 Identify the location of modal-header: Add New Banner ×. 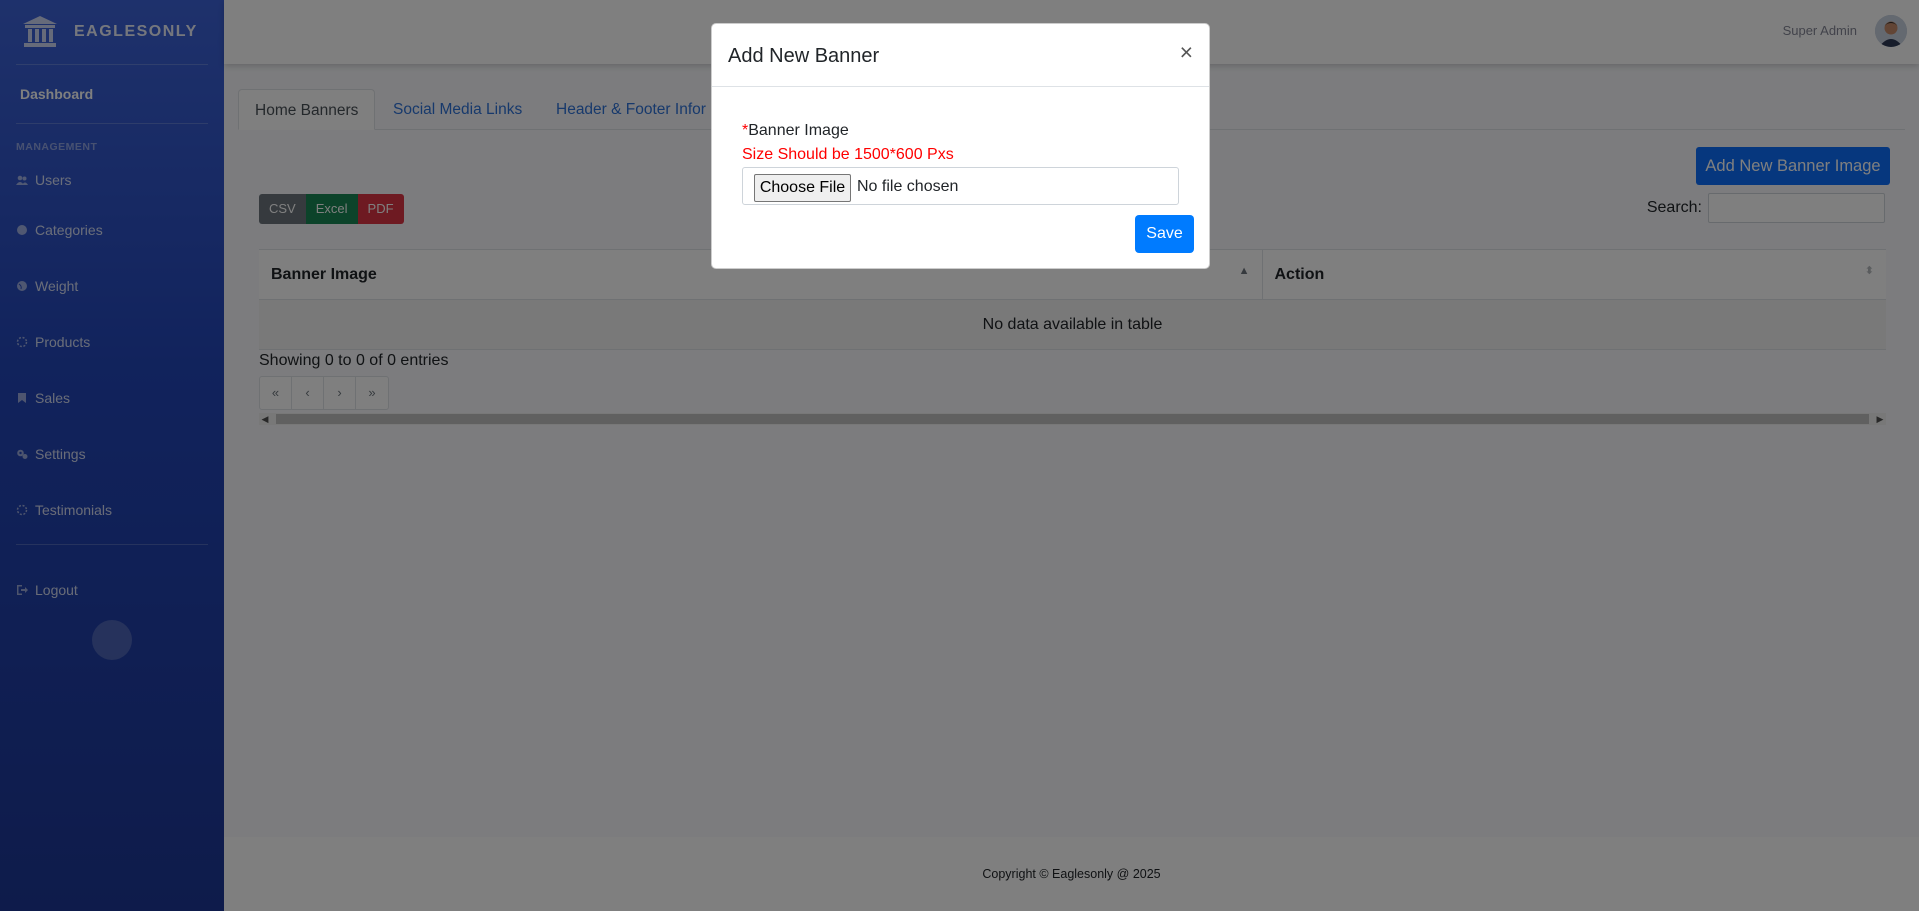
(960, 55).